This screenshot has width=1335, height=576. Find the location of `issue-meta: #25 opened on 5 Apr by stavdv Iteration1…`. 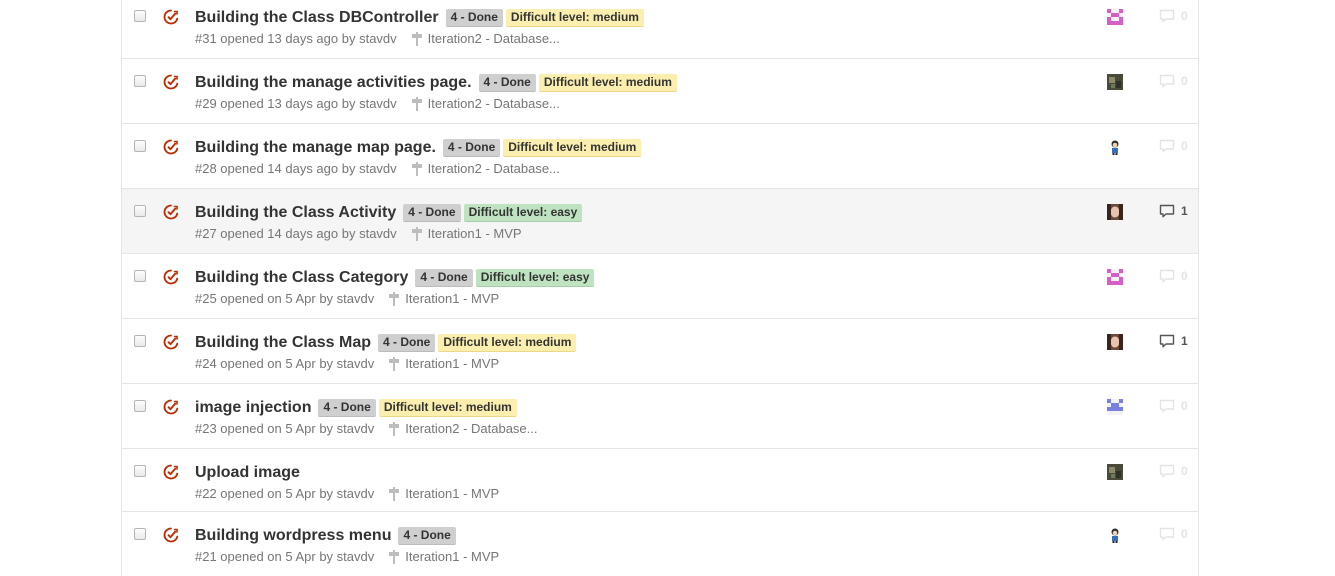

issue-meta: #25 opened on 5 Apr by stavdv Iteration1… is located at coordinates (347, 298).